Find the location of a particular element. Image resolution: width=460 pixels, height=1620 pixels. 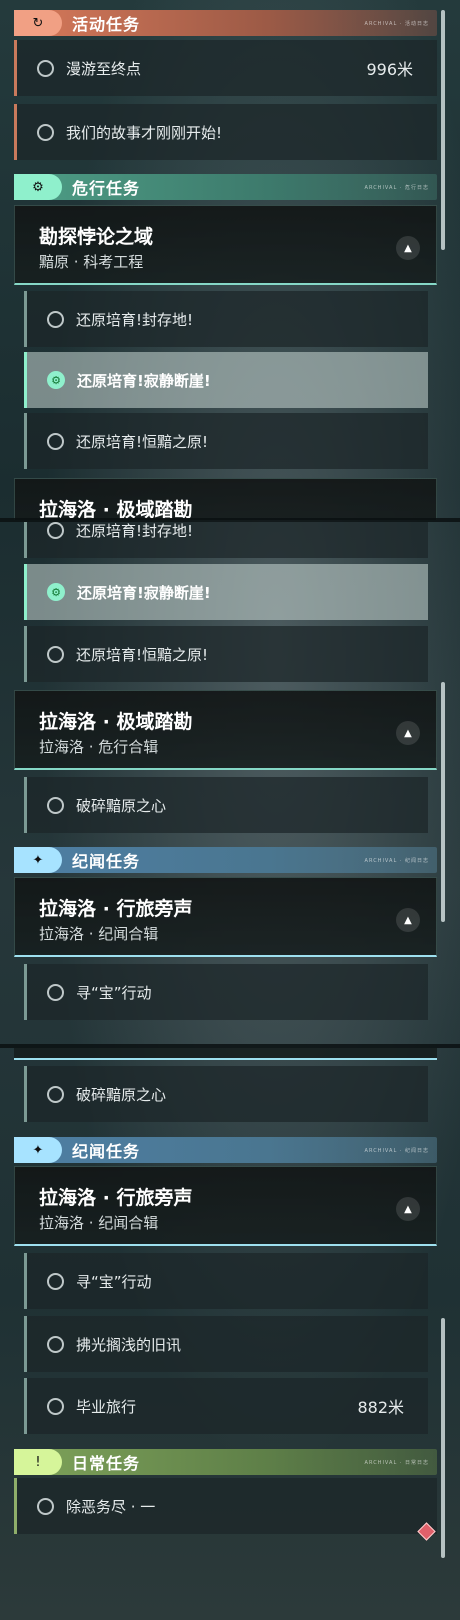

quest-row: 拂光搁浅的旧讯 is located at coordinates (226, 1344).